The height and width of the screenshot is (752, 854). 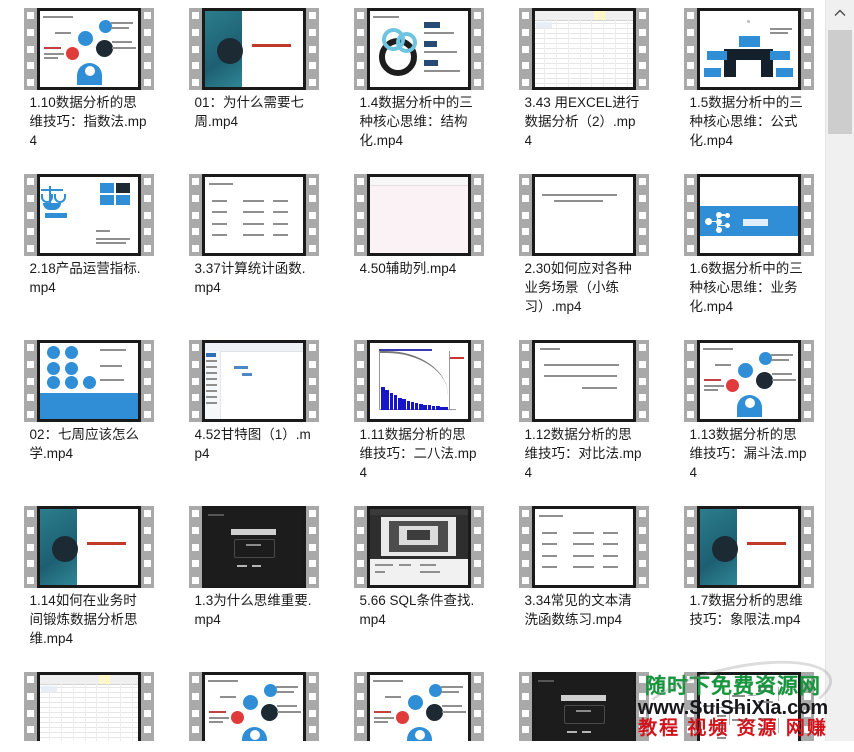 I want to click on scrollbar-track, so click(x=840, y=438).